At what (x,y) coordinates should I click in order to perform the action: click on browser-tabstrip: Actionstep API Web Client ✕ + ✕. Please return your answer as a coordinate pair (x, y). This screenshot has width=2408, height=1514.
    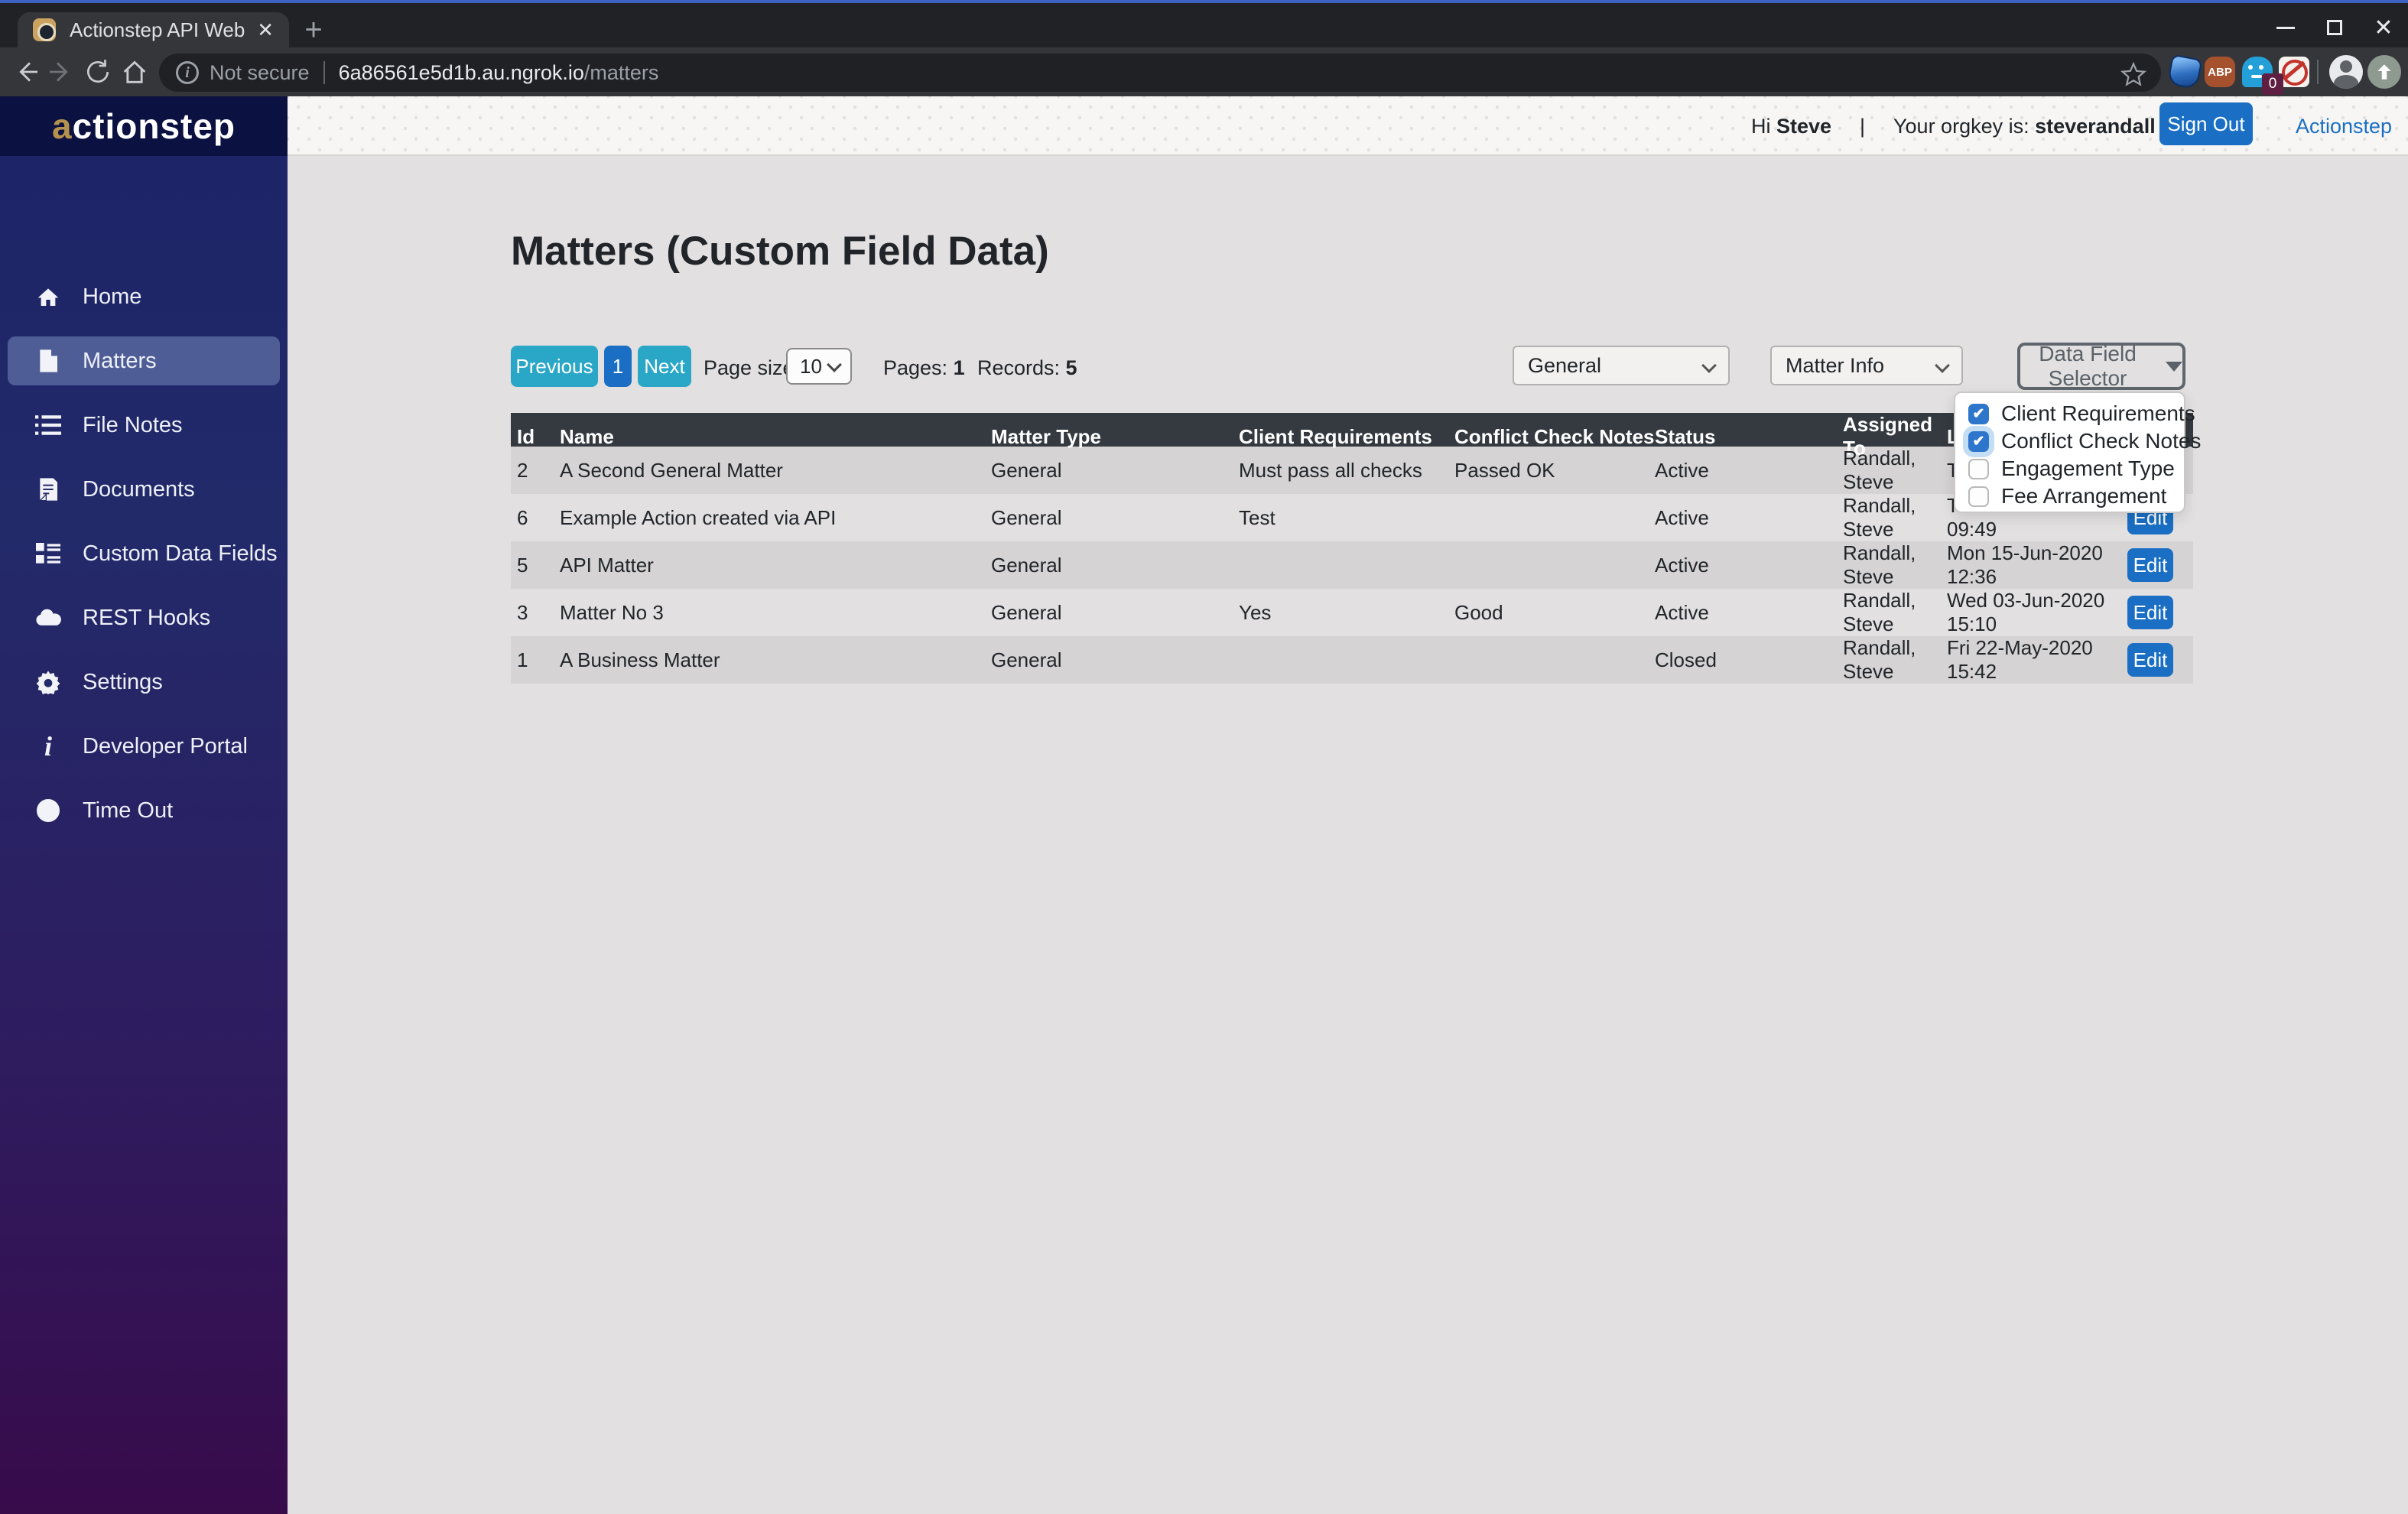
    Looking at the image, I should click on (1204, 25).